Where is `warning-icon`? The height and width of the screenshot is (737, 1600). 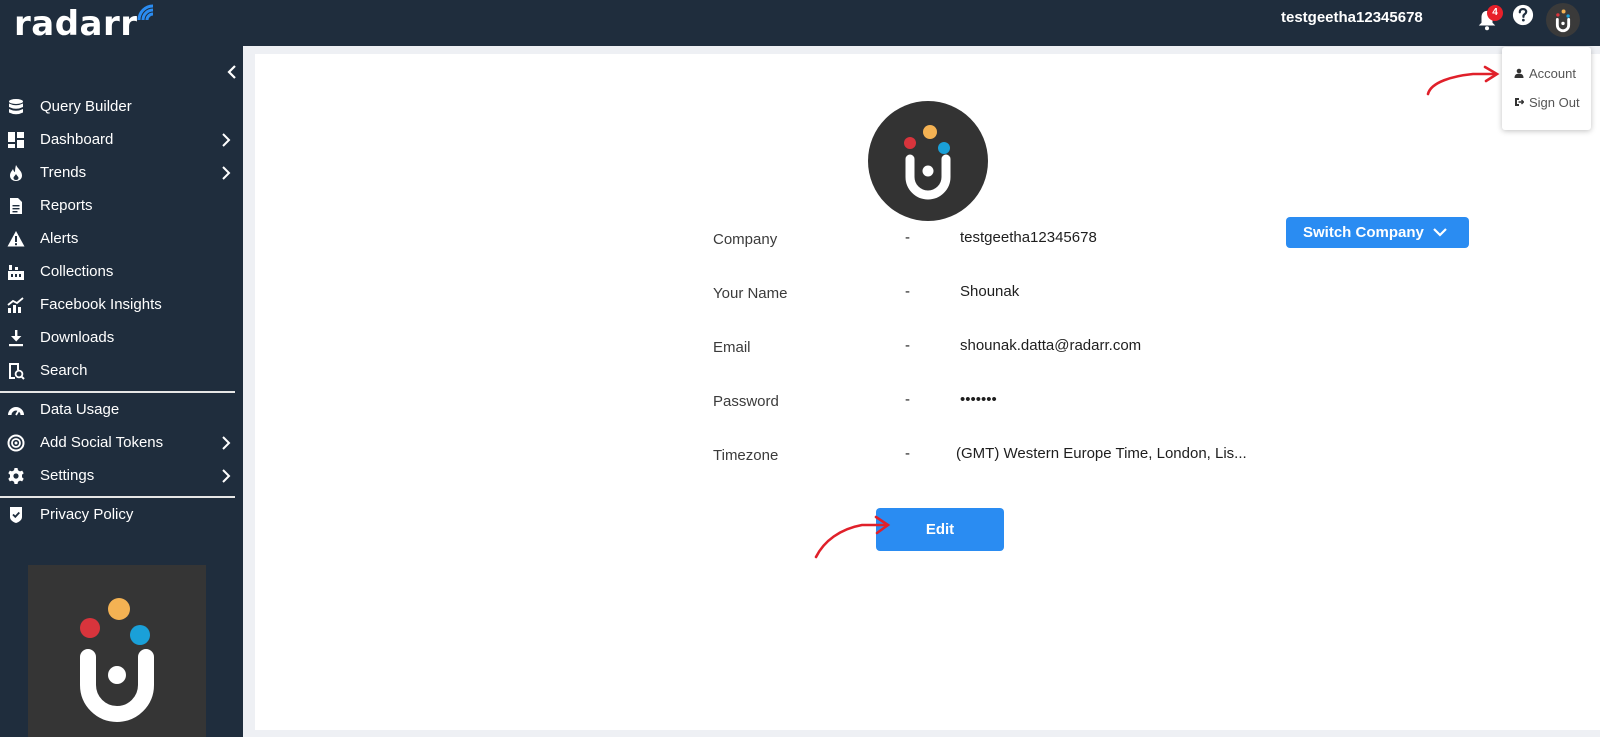 warning-icon is located at coordinates (16, 239).